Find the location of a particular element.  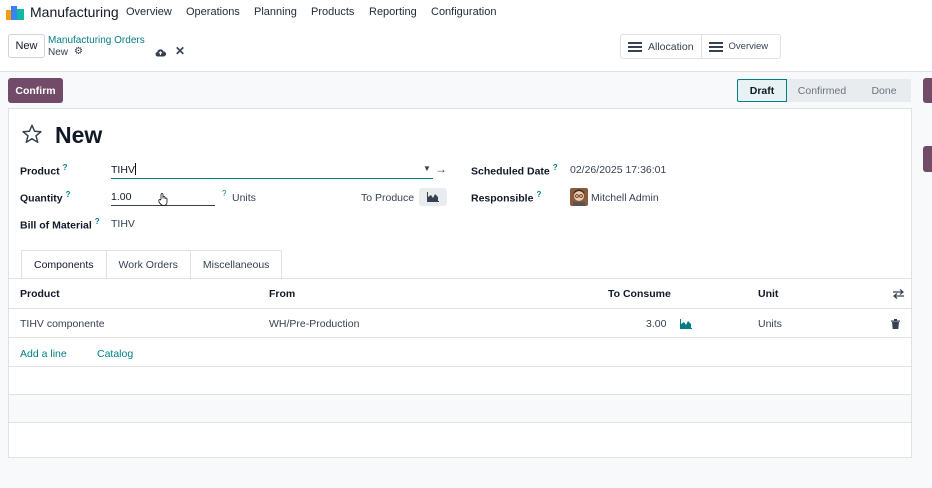

side-panel-button is located at coordinates (927, 90).